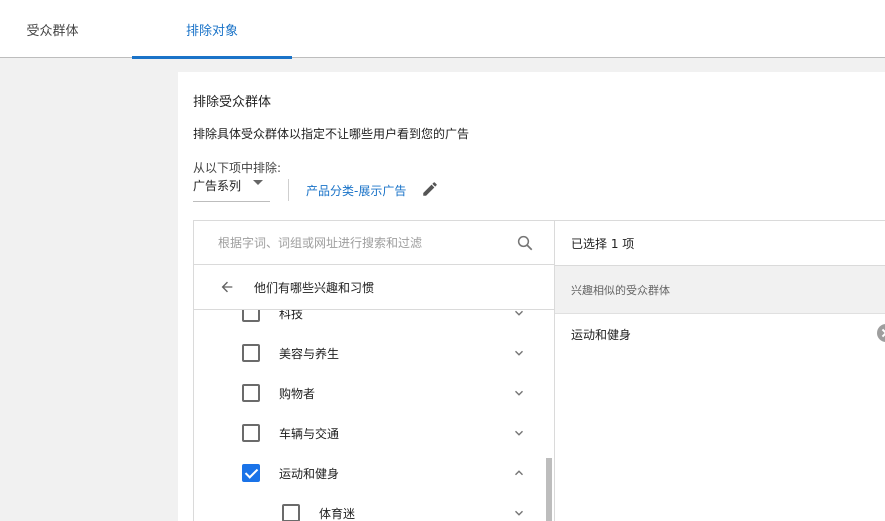 The width and height of the screenshot is (885, 521). I want to click on item-label: 运动和健身, so click(309, 474).